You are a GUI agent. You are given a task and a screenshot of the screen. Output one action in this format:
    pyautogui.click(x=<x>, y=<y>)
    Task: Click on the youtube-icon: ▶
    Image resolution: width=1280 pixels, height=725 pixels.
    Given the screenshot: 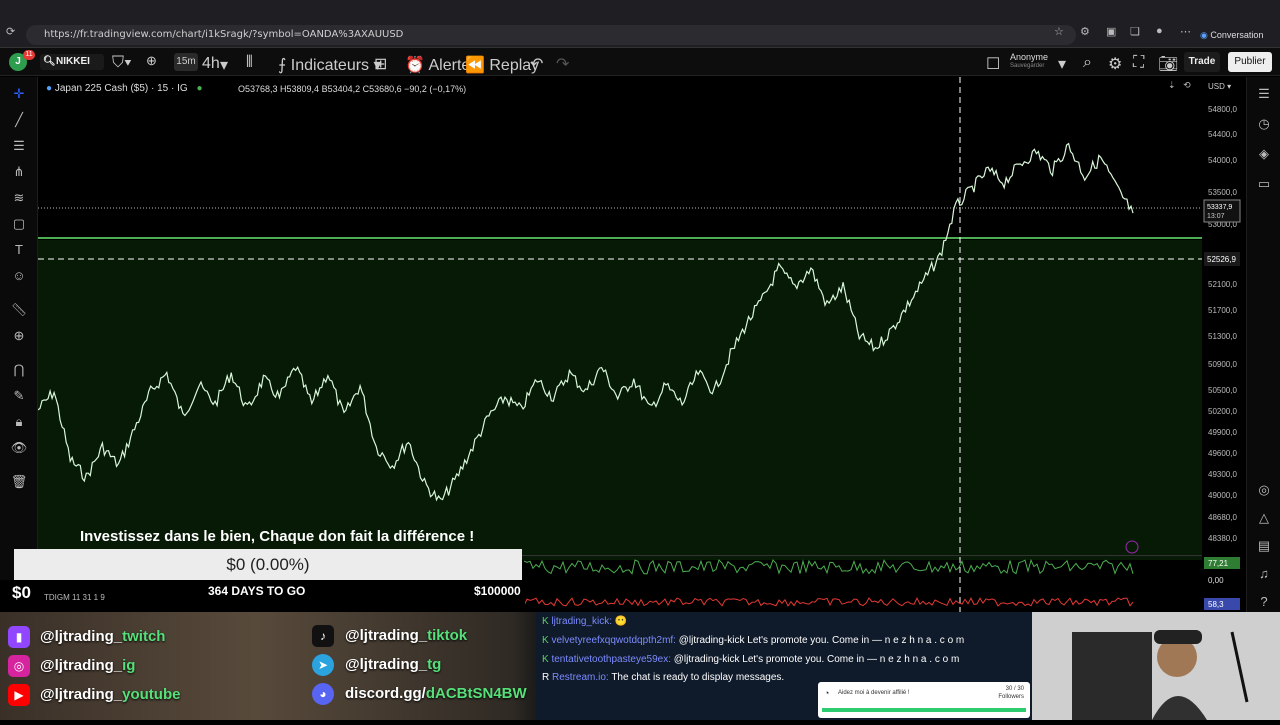 What is the action you would take?
    pyautogui.click(x=19, y=695)
    